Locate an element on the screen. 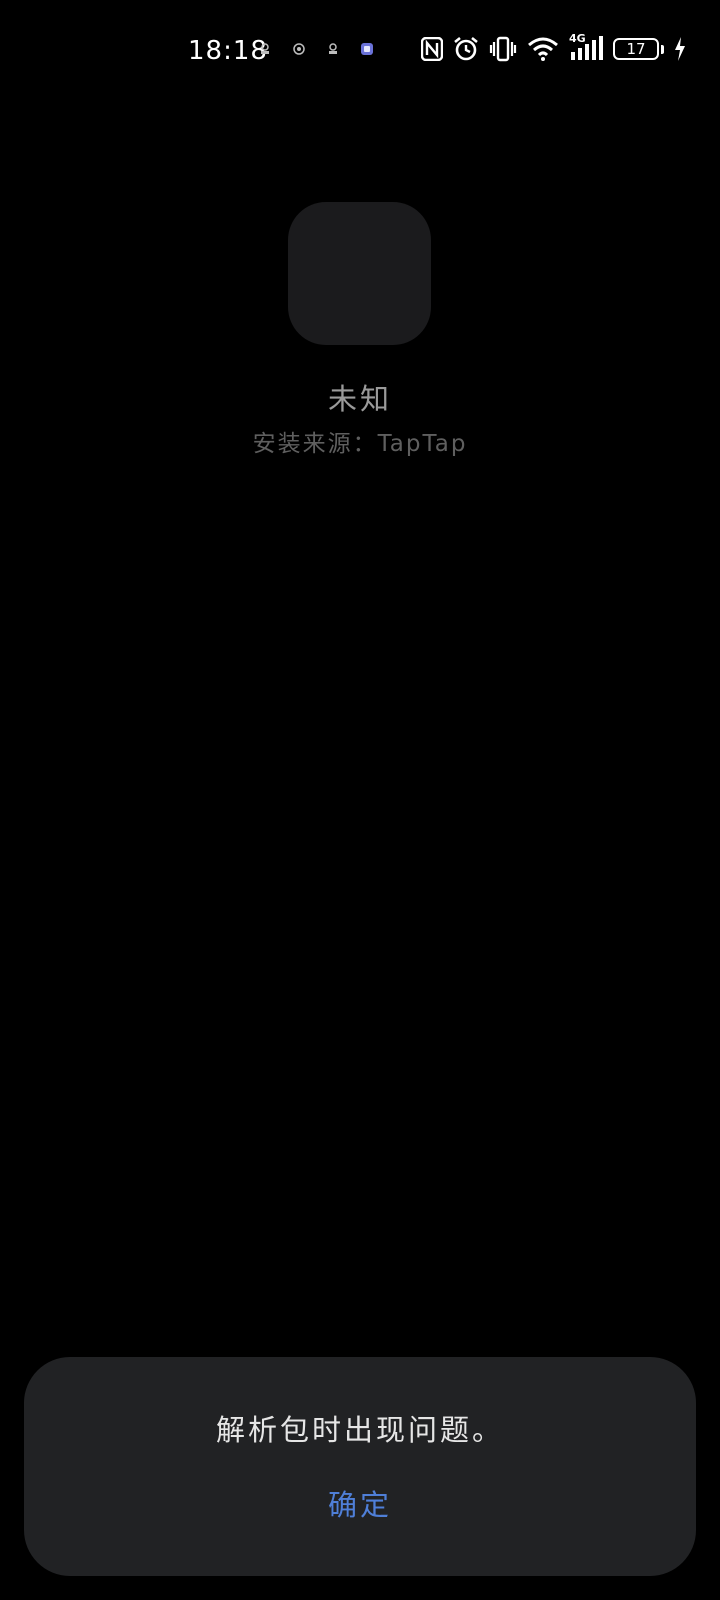 This screenshot has height=1600, width=720. battery-tip is located at coordinates (662, 49).